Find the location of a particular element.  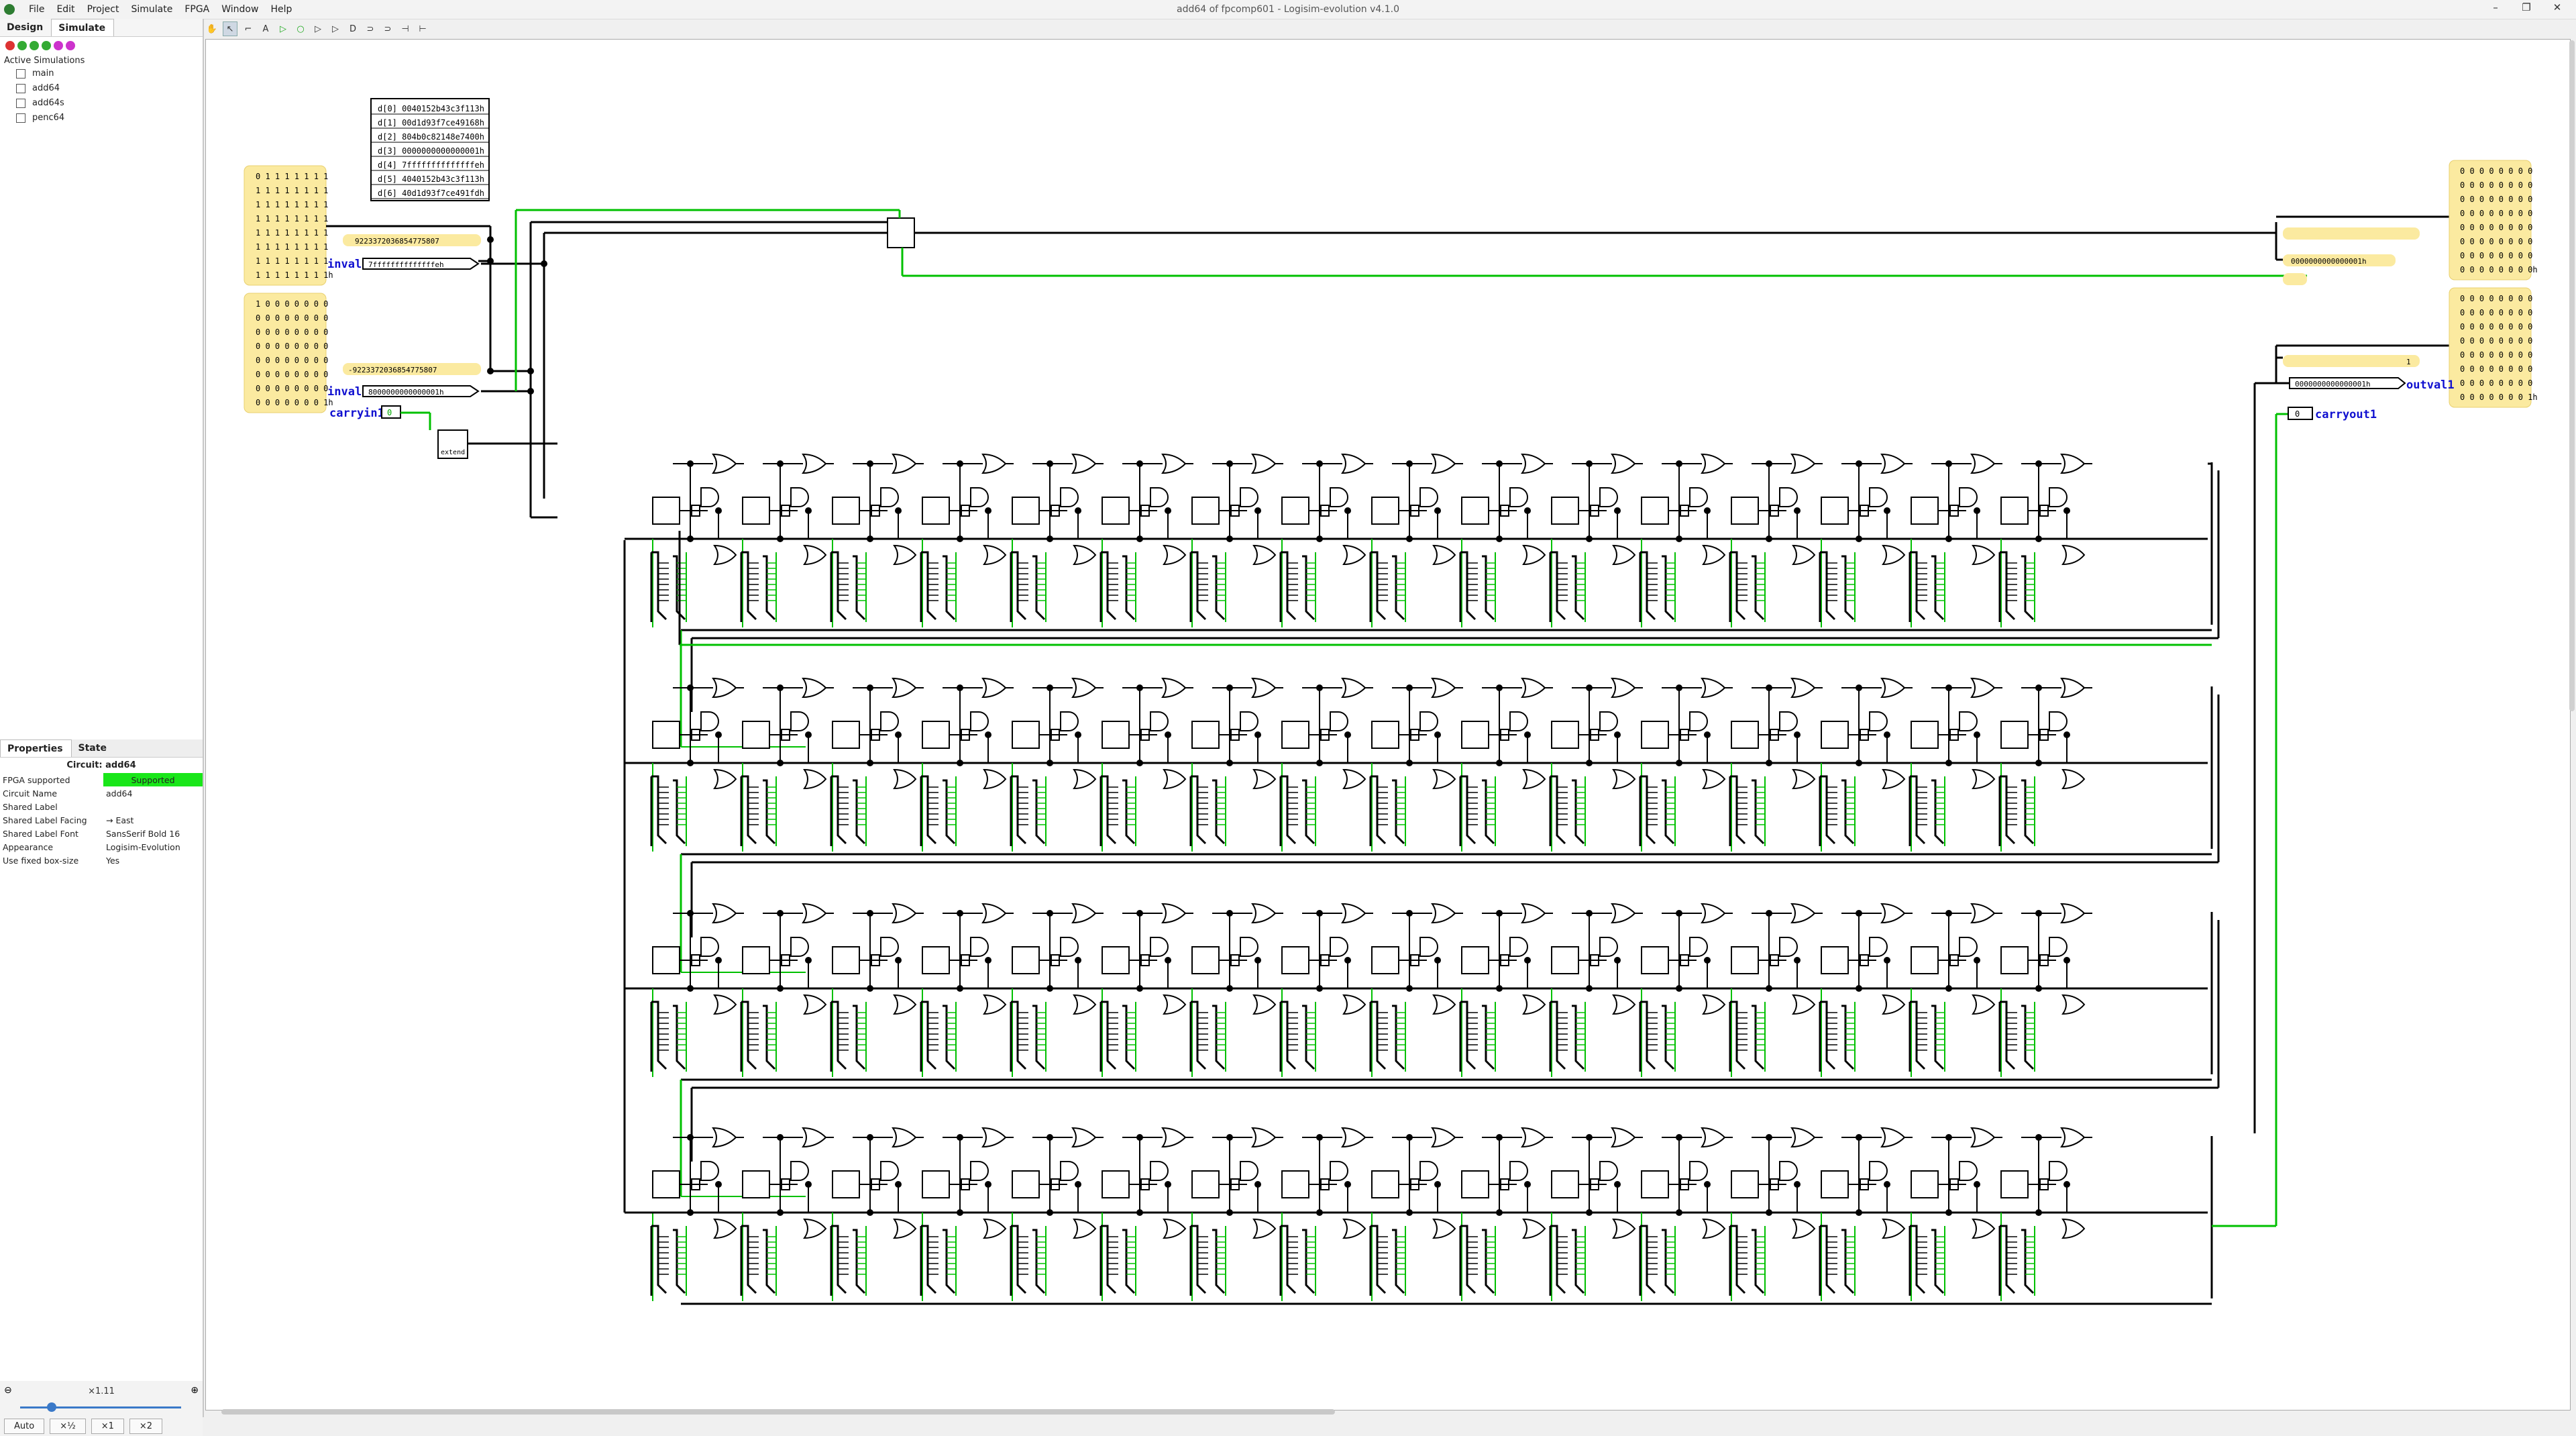

menu-fpga: FPGA is located at coordinates (196, 9).